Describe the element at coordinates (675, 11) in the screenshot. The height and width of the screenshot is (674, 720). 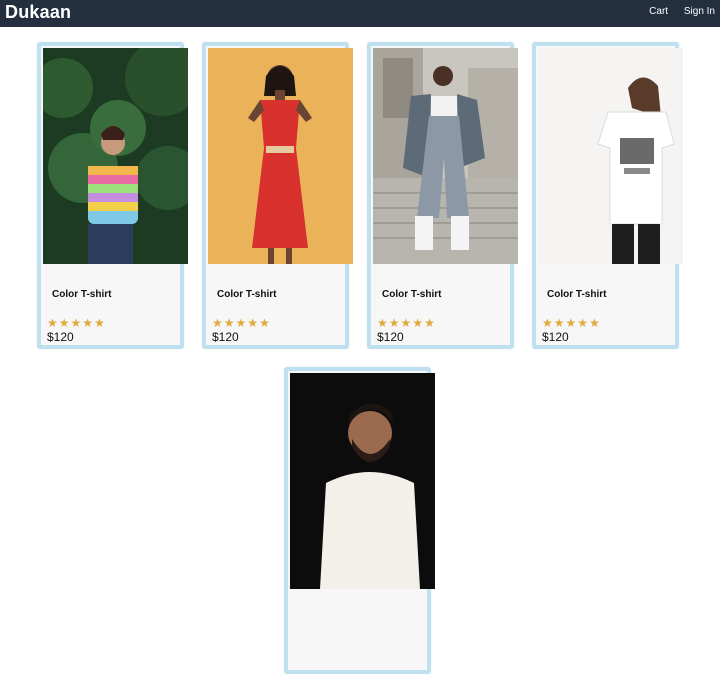
I see `nav-links: Cart Sign In` at that location.